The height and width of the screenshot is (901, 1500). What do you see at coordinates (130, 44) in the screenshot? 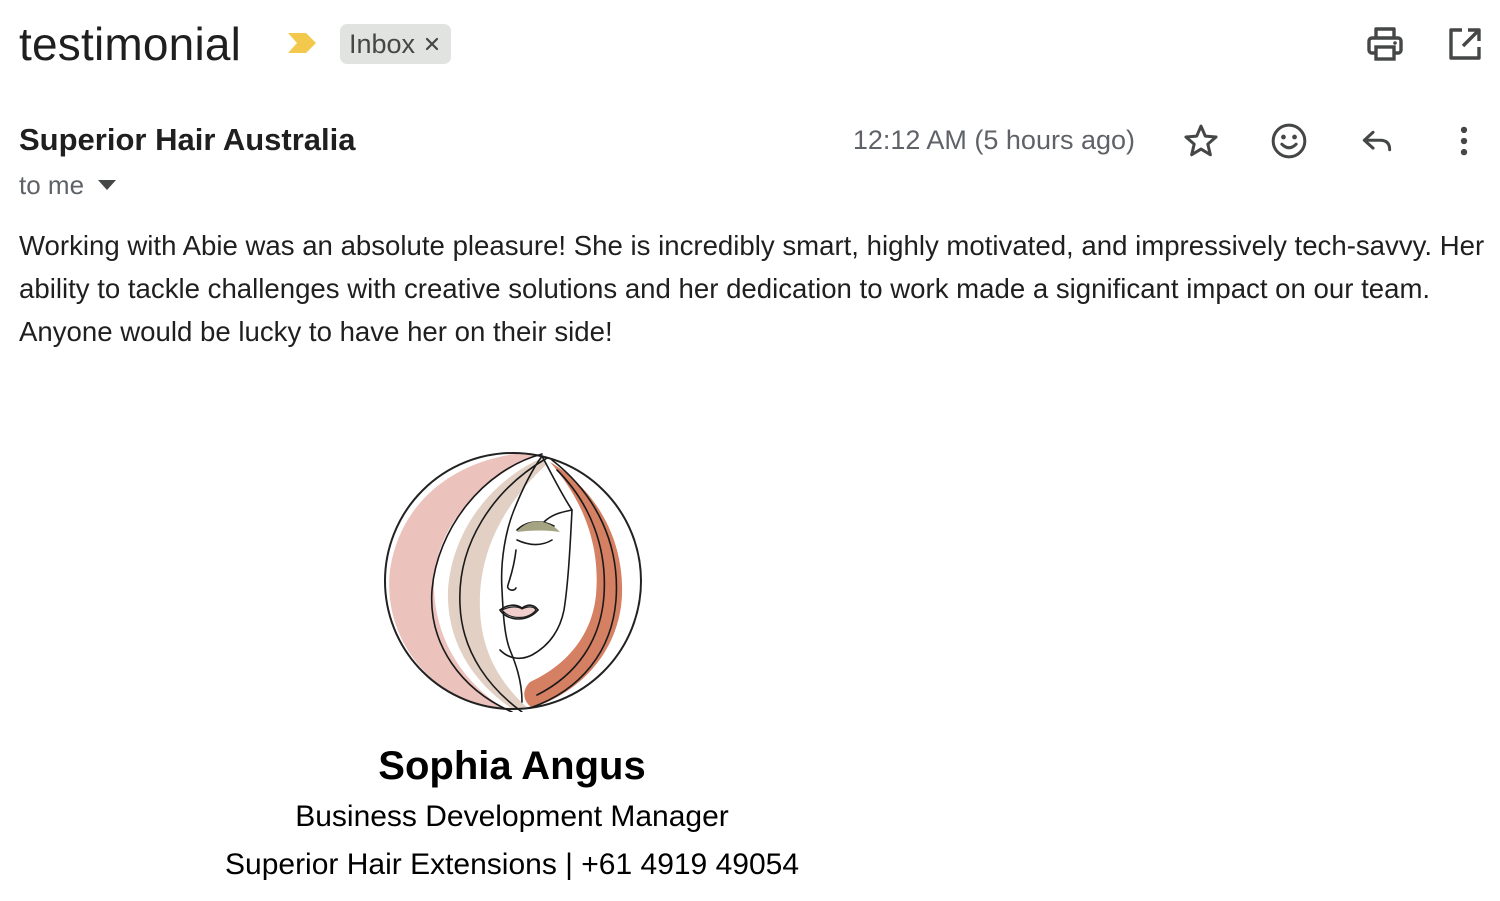
I see `email-subject: testimonial` at bounding box center [130, 44].